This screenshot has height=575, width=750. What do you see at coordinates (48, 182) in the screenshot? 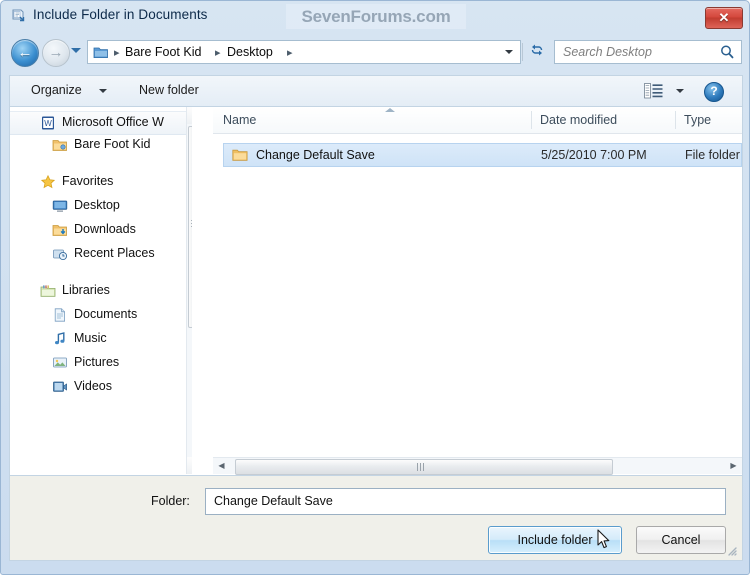
I see `star-icon` at bounding box center [48, 182].